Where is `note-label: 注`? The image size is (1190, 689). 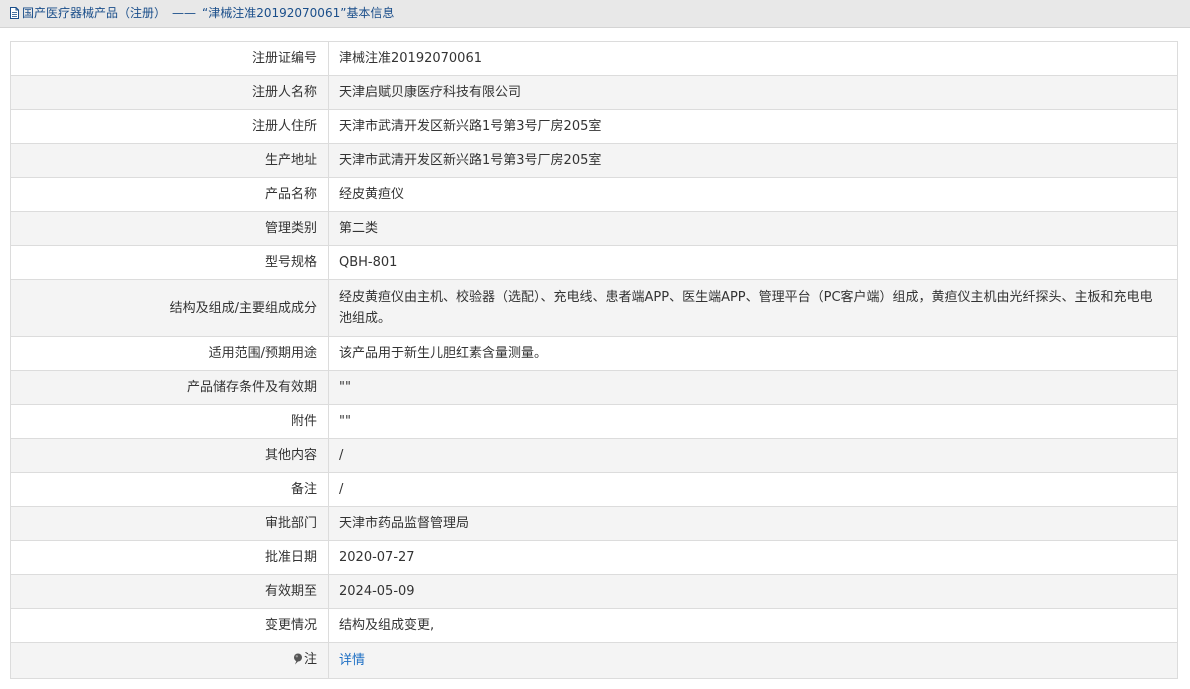 note-label: 注 is located at coordinates (310, 659).